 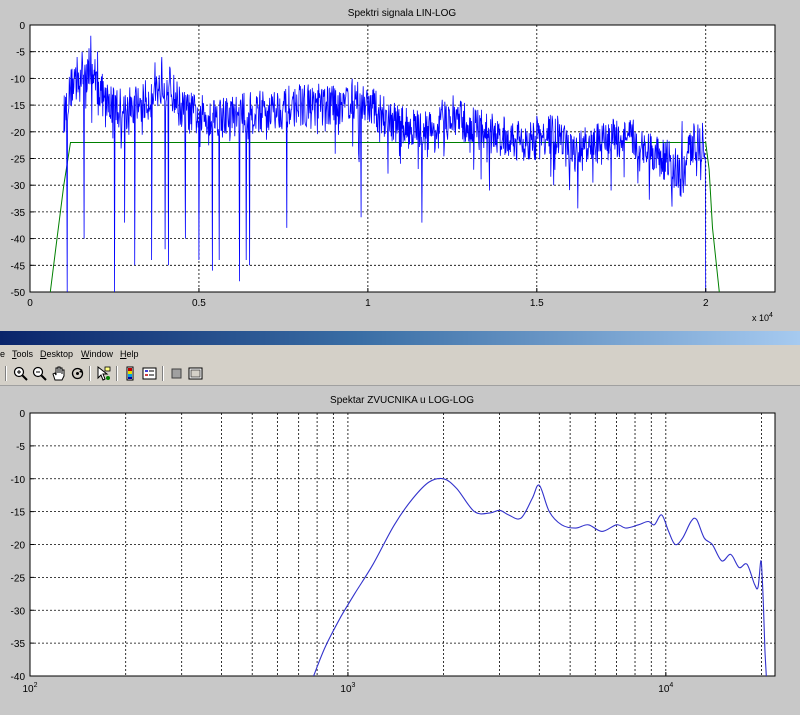 I want to click on chart-title-1: Spektri signala LIN-LOG, so click(x=402, y=13).